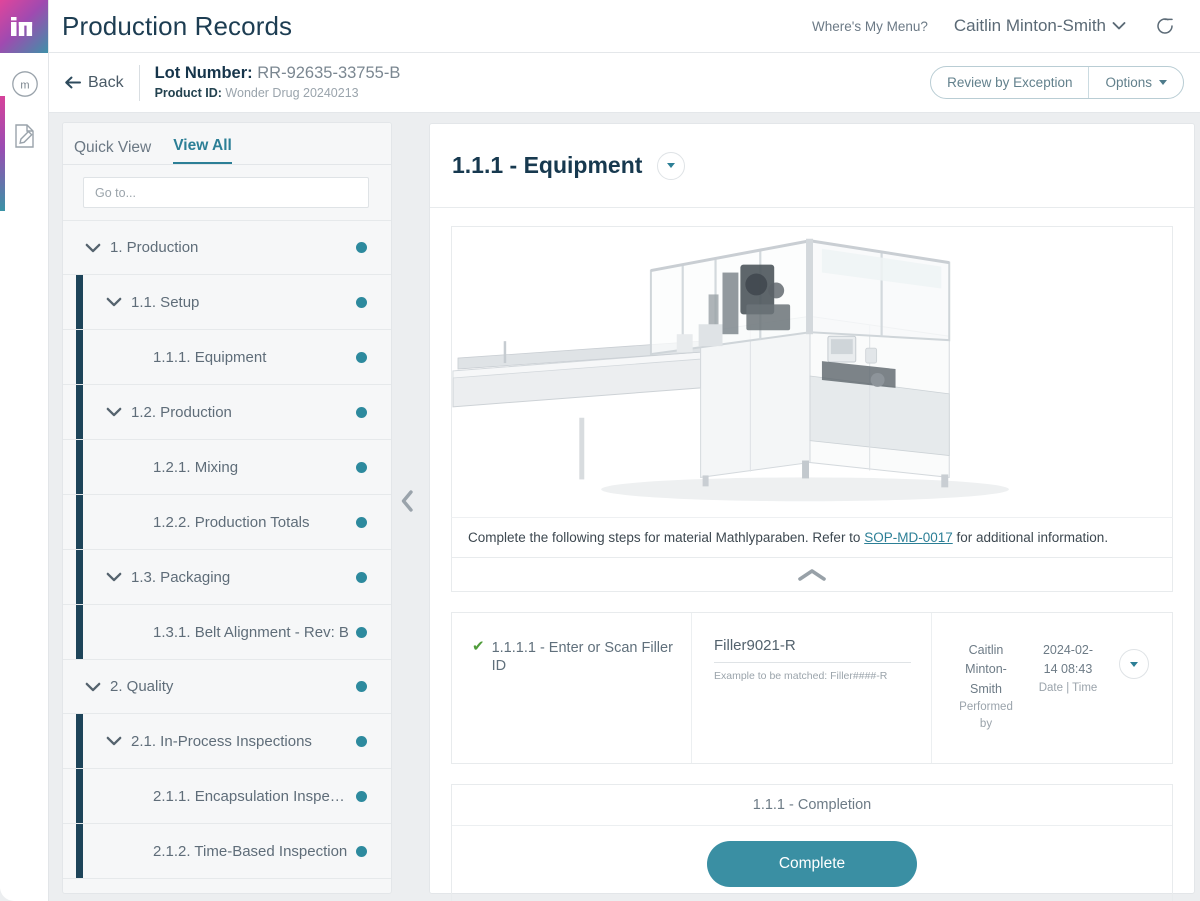  I want to click on step-label-cell: ✔ 1.1.1.1 - Enter or Scan Filler ID, so click(572, 688).